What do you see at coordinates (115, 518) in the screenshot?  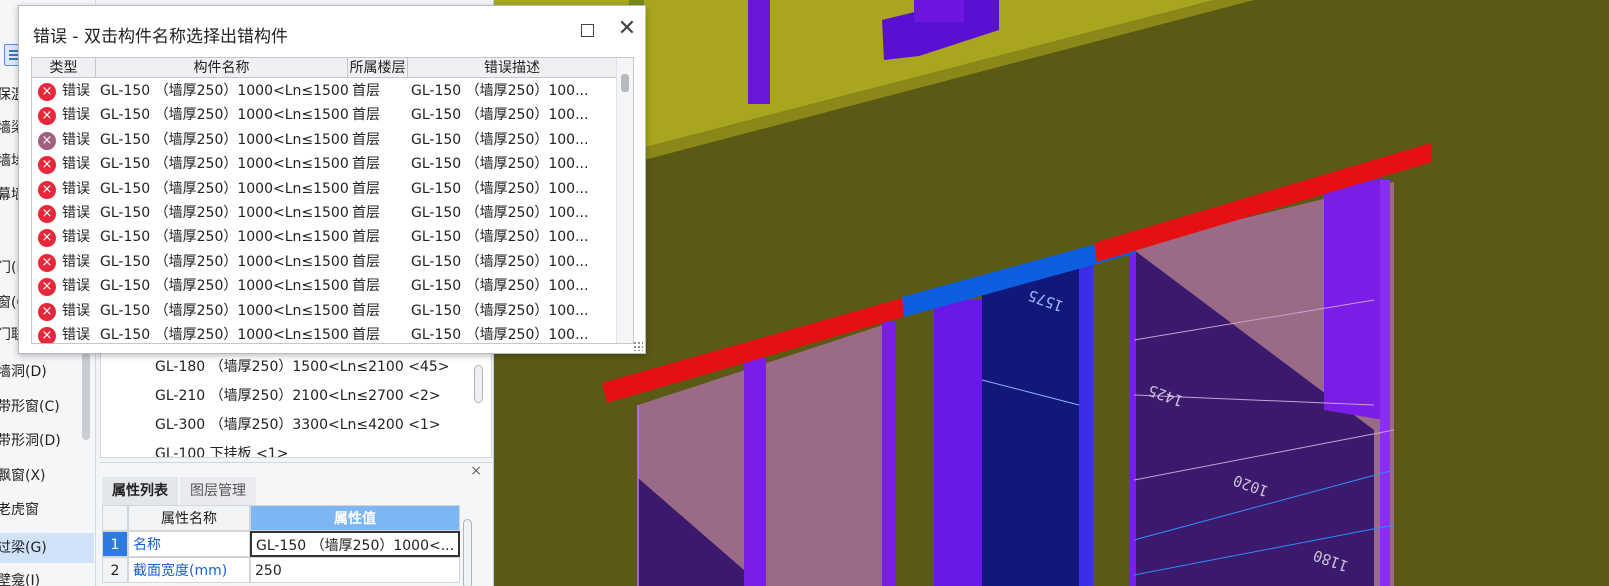 I see `row-number-header` at bounding box center [115, 518].